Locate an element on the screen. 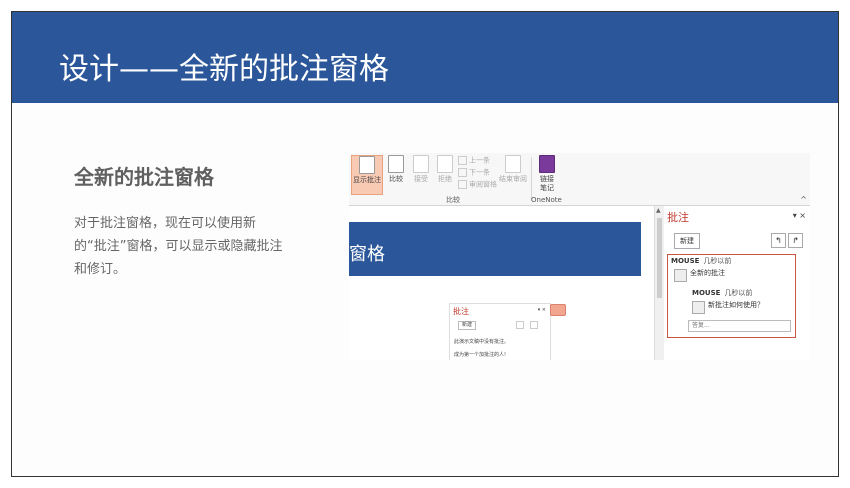 The width and height of the screenshot is (850, 488). previous-label: 上一条 is located at coordinates (479, 160).